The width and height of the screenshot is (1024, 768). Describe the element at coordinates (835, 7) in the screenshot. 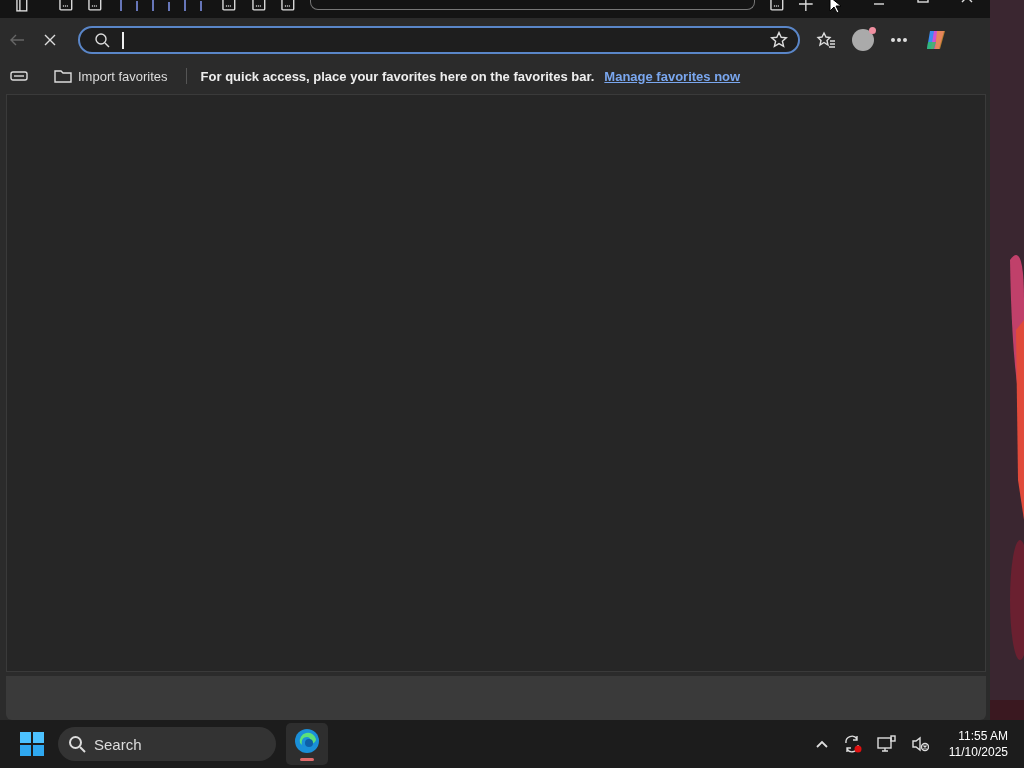

I see `cursor-icon` at that location.